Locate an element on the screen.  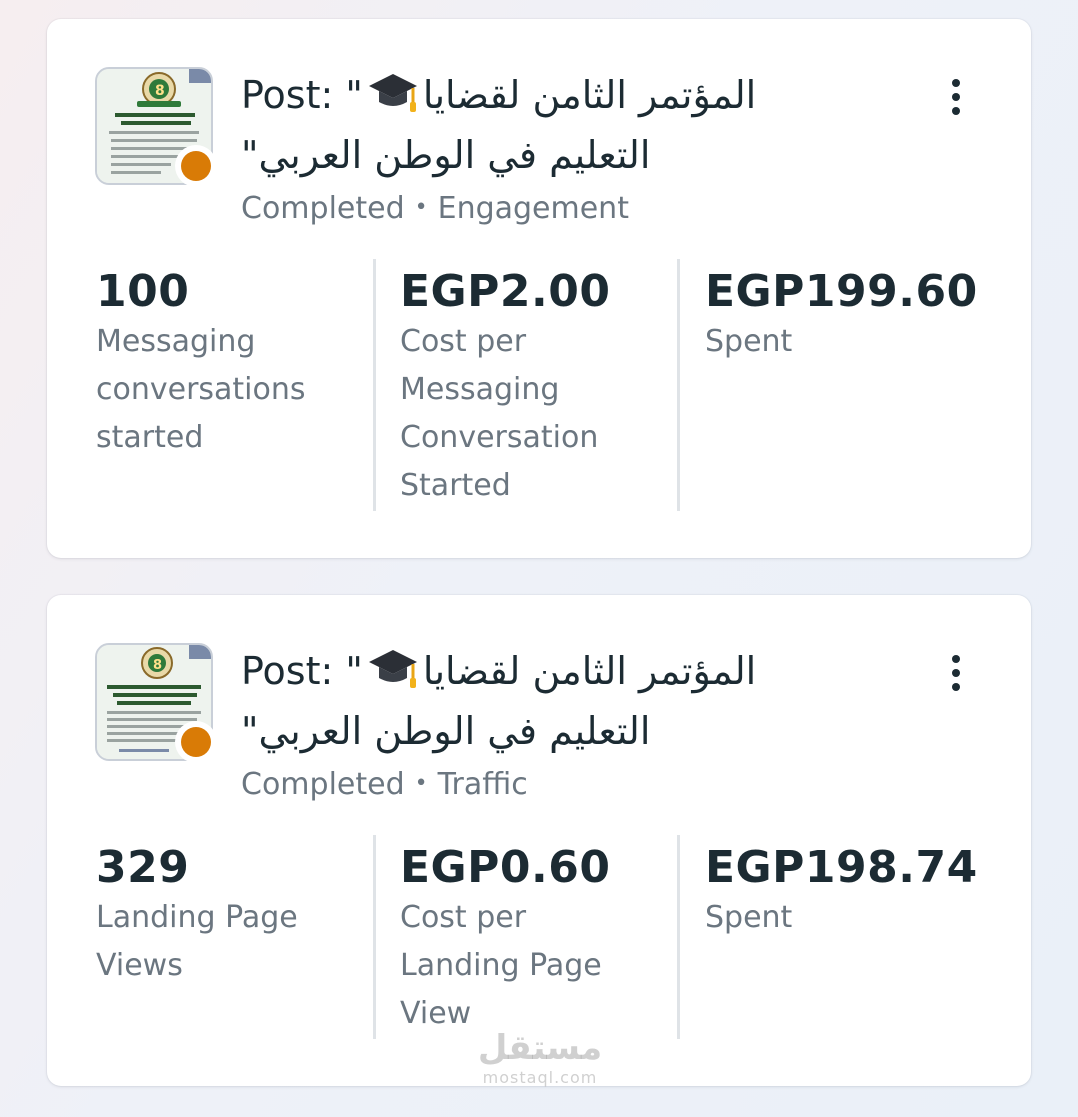
metric-cost-per-result: EGP0.60 Cost per Landing Page View is located at coordinates (525, 937).